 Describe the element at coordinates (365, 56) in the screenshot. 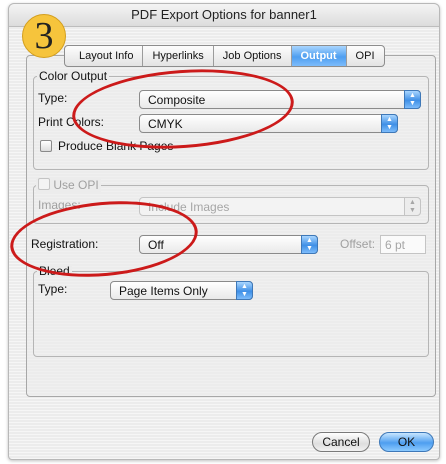

I see `tab-opi: OPI` at that location.